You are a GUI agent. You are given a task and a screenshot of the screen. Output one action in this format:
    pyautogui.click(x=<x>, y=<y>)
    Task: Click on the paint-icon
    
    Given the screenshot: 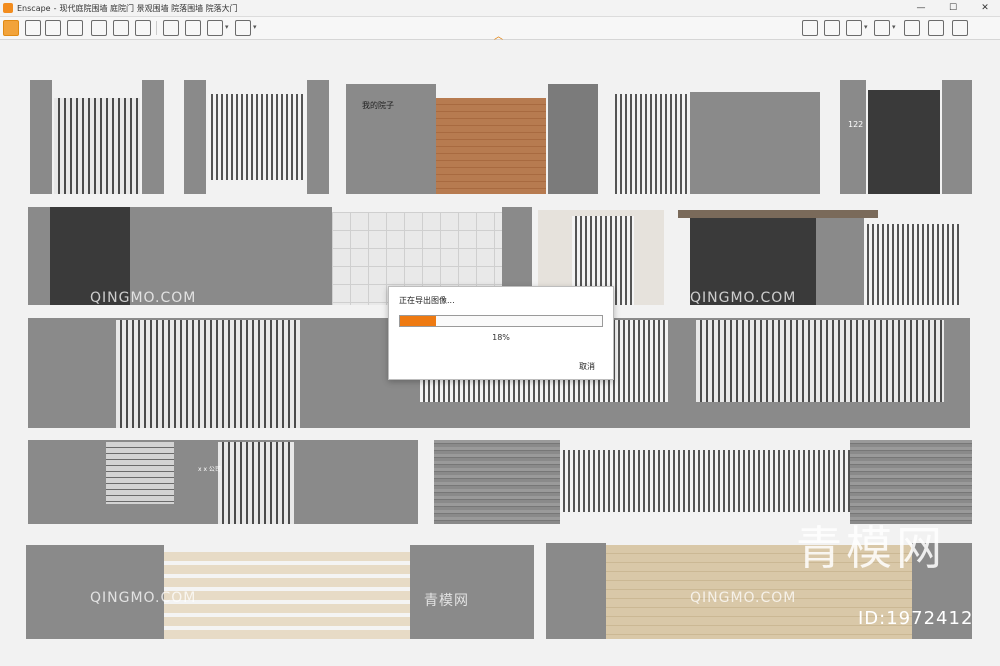 What is the action you would take?
    pyautogui.click(x=99, y=28)
    